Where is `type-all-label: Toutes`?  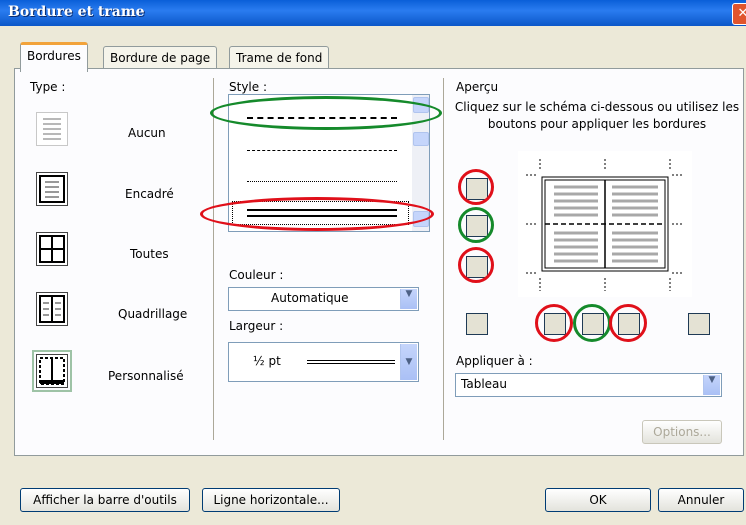 type-all-label: Toutes is located at coordinates (149, 254).